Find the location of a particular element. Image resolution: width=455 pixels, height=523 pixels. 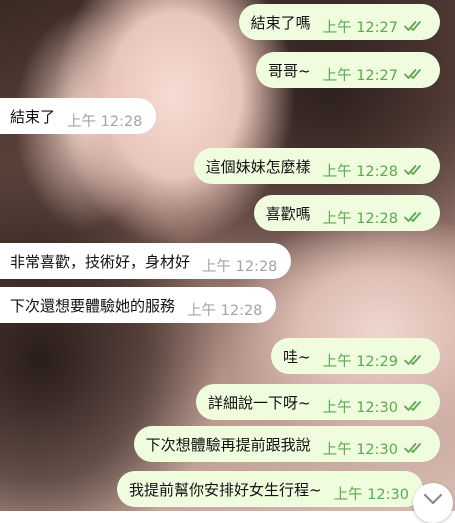

message-text: 結束了嗎 is located at coordinates (280, 22).